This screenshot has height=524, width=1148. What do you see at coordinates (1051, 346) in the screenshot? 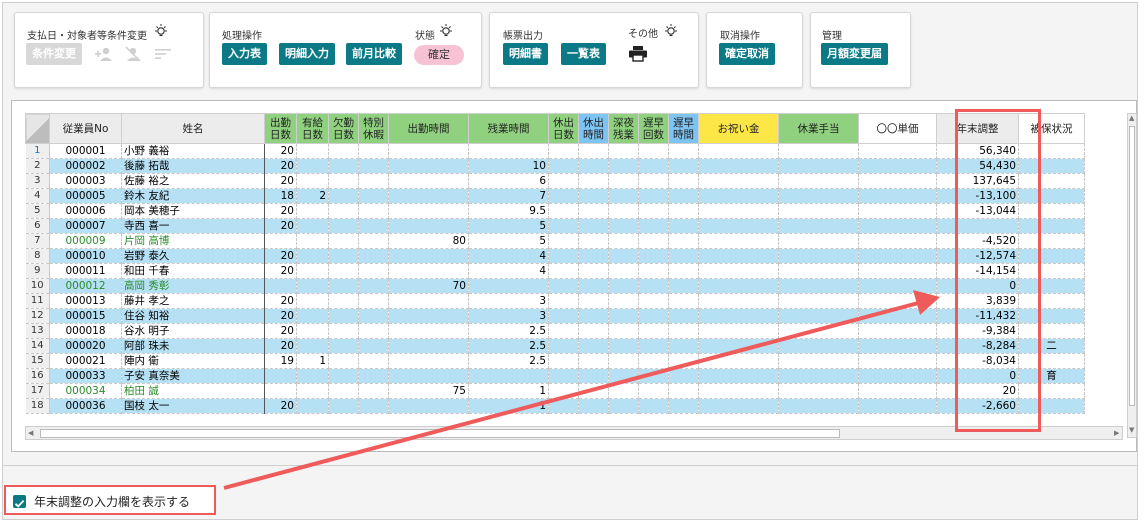
I see `cell-insured: 二` at bounding box center [1051, 346].